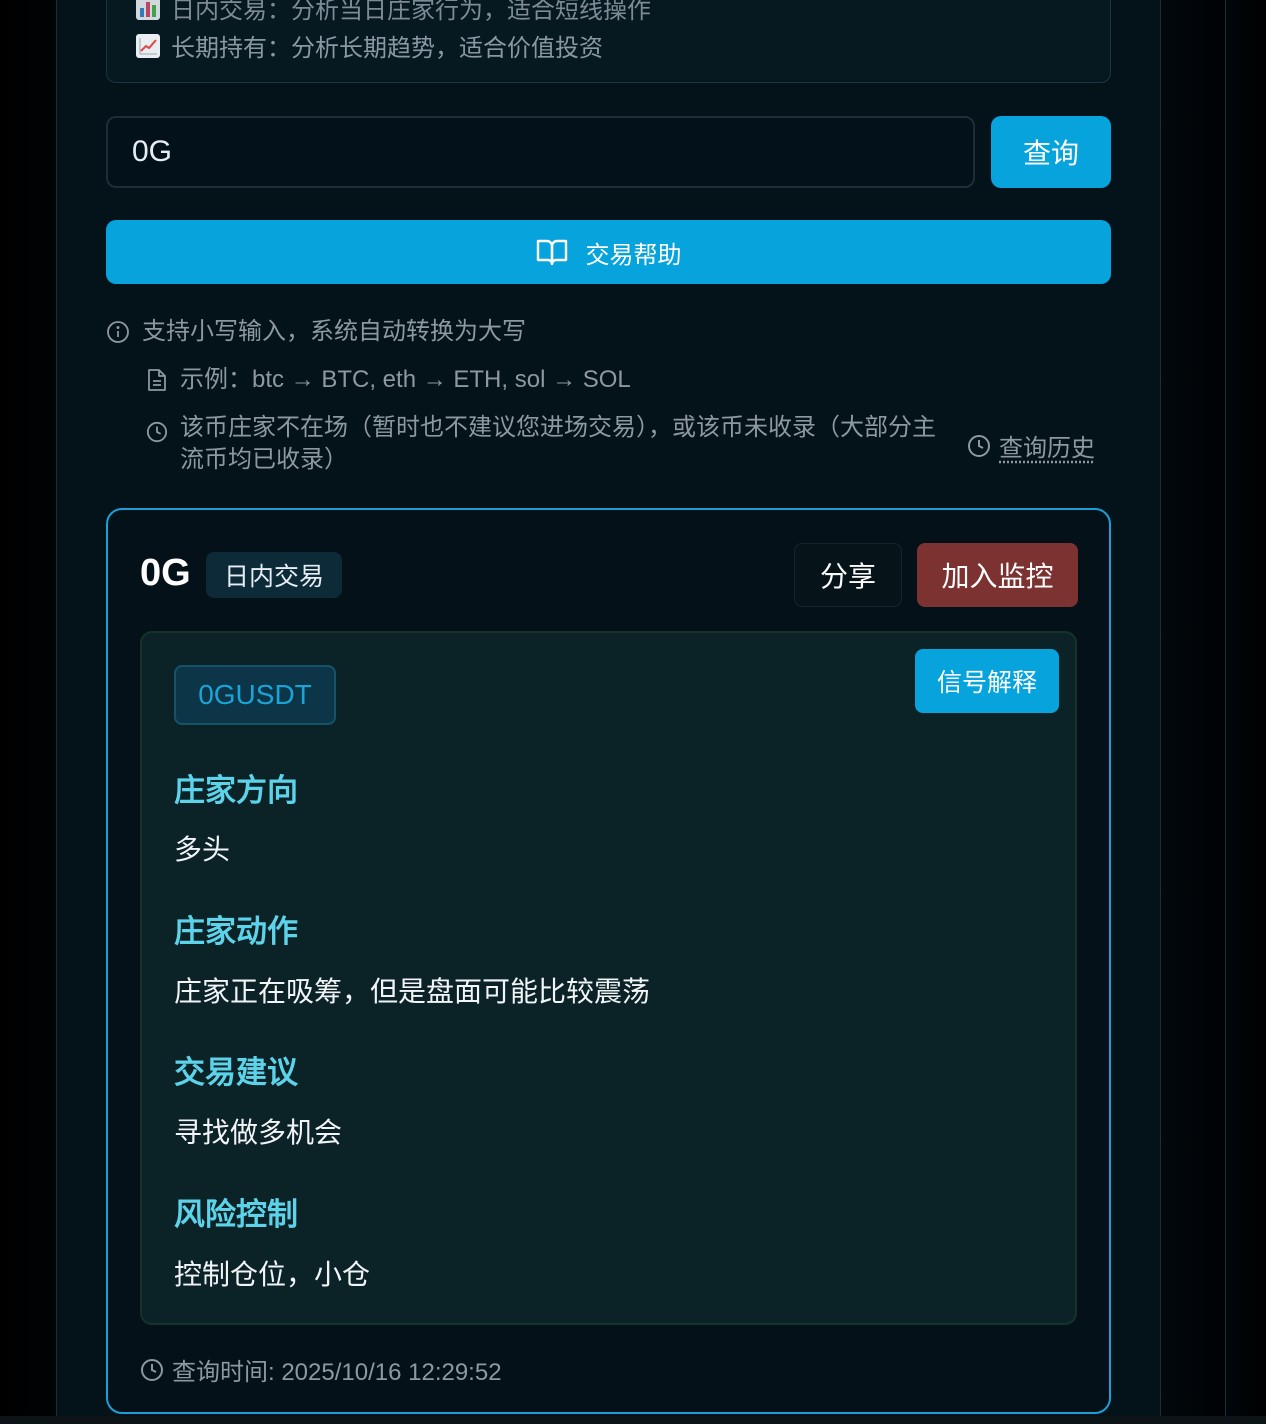  Describe the element at coordinates (202, 849) in the screenshot. I see `section-value-direction: 多头` at that location.